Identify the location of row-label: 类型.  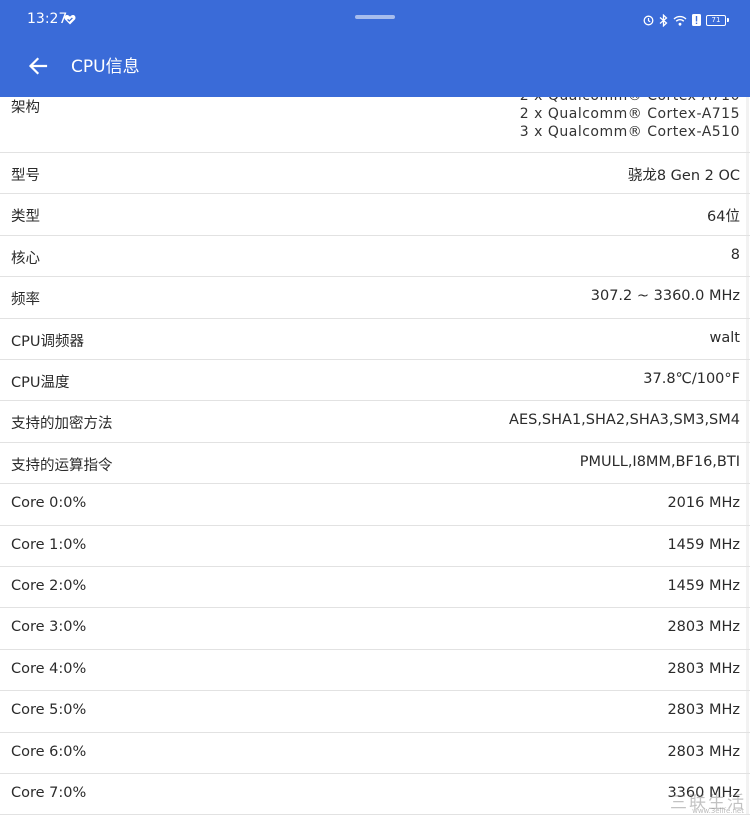
(25, 217).